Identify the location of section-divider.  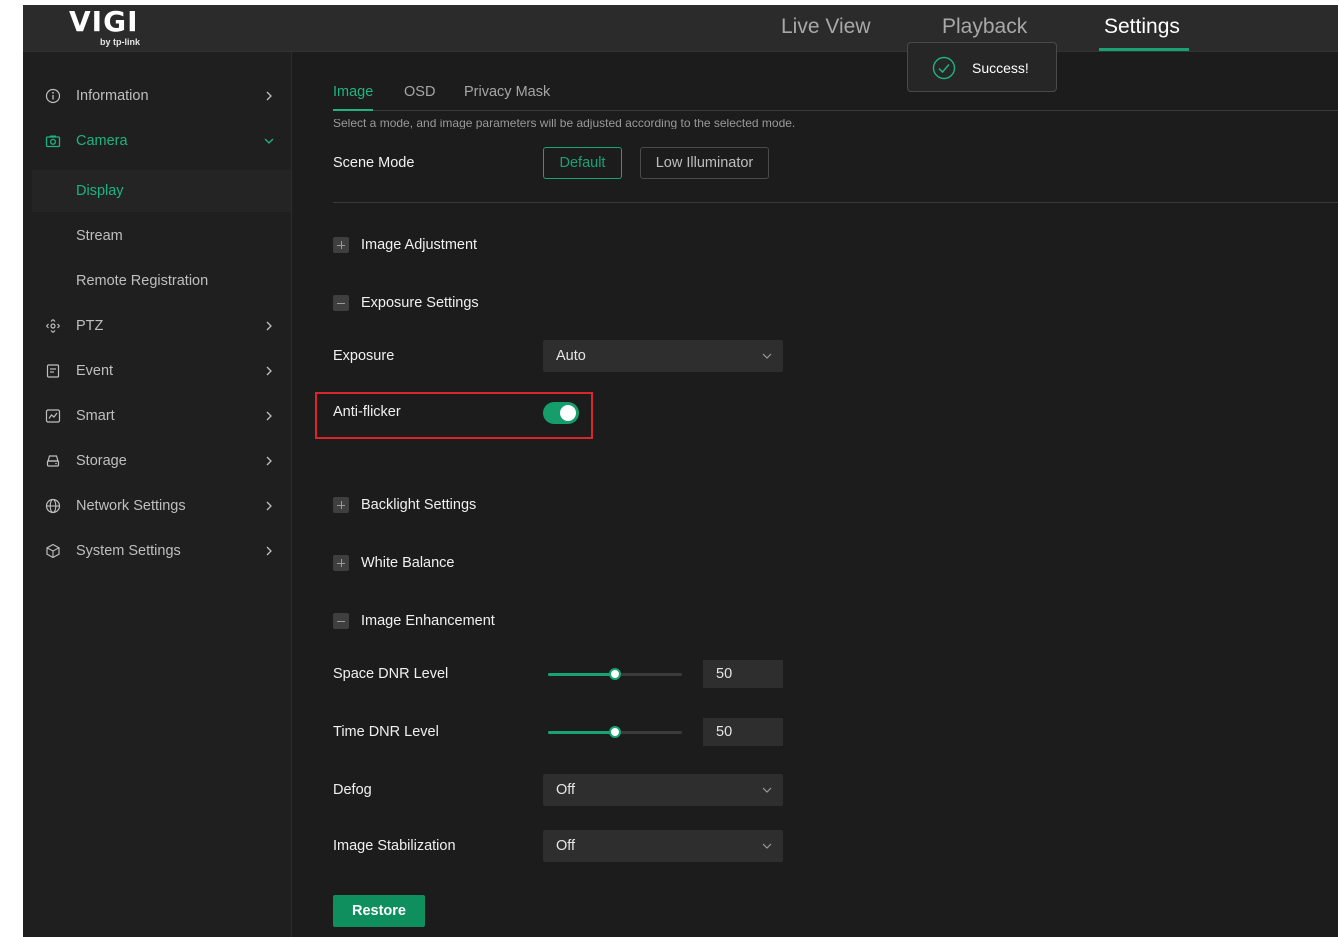
(835, 202).